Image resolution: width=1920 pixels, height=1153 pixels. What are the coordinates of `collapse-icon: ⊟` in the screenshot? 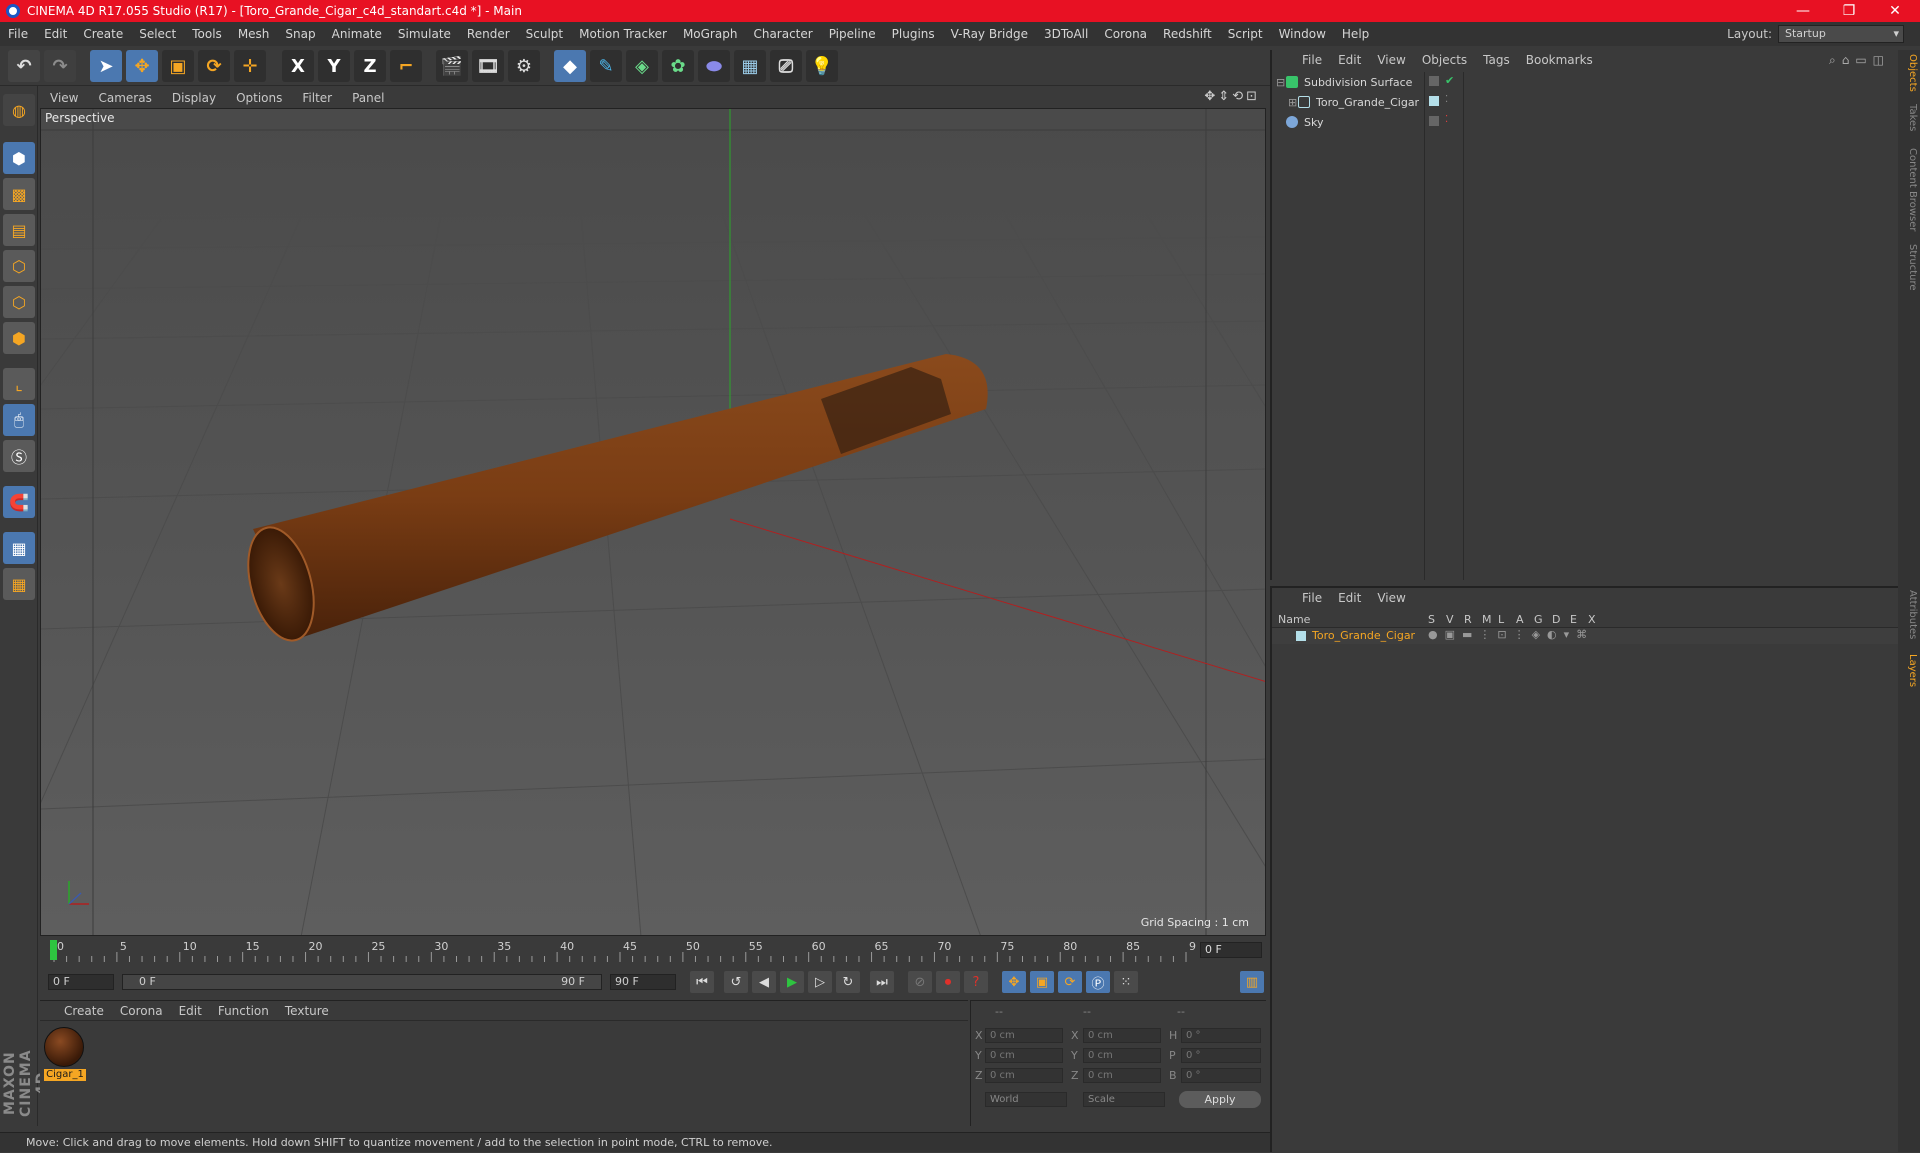 It's located at (1281, 82).